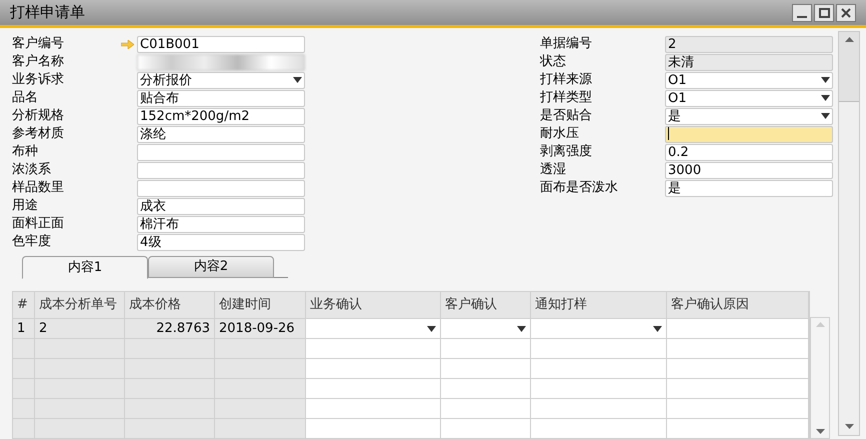 The width and height of the screenshot is (866, 439). What do you see at coordinates (566, 80) in the screenshot?
I see `field-label: 打样来源` at bounding box center [566, 80].